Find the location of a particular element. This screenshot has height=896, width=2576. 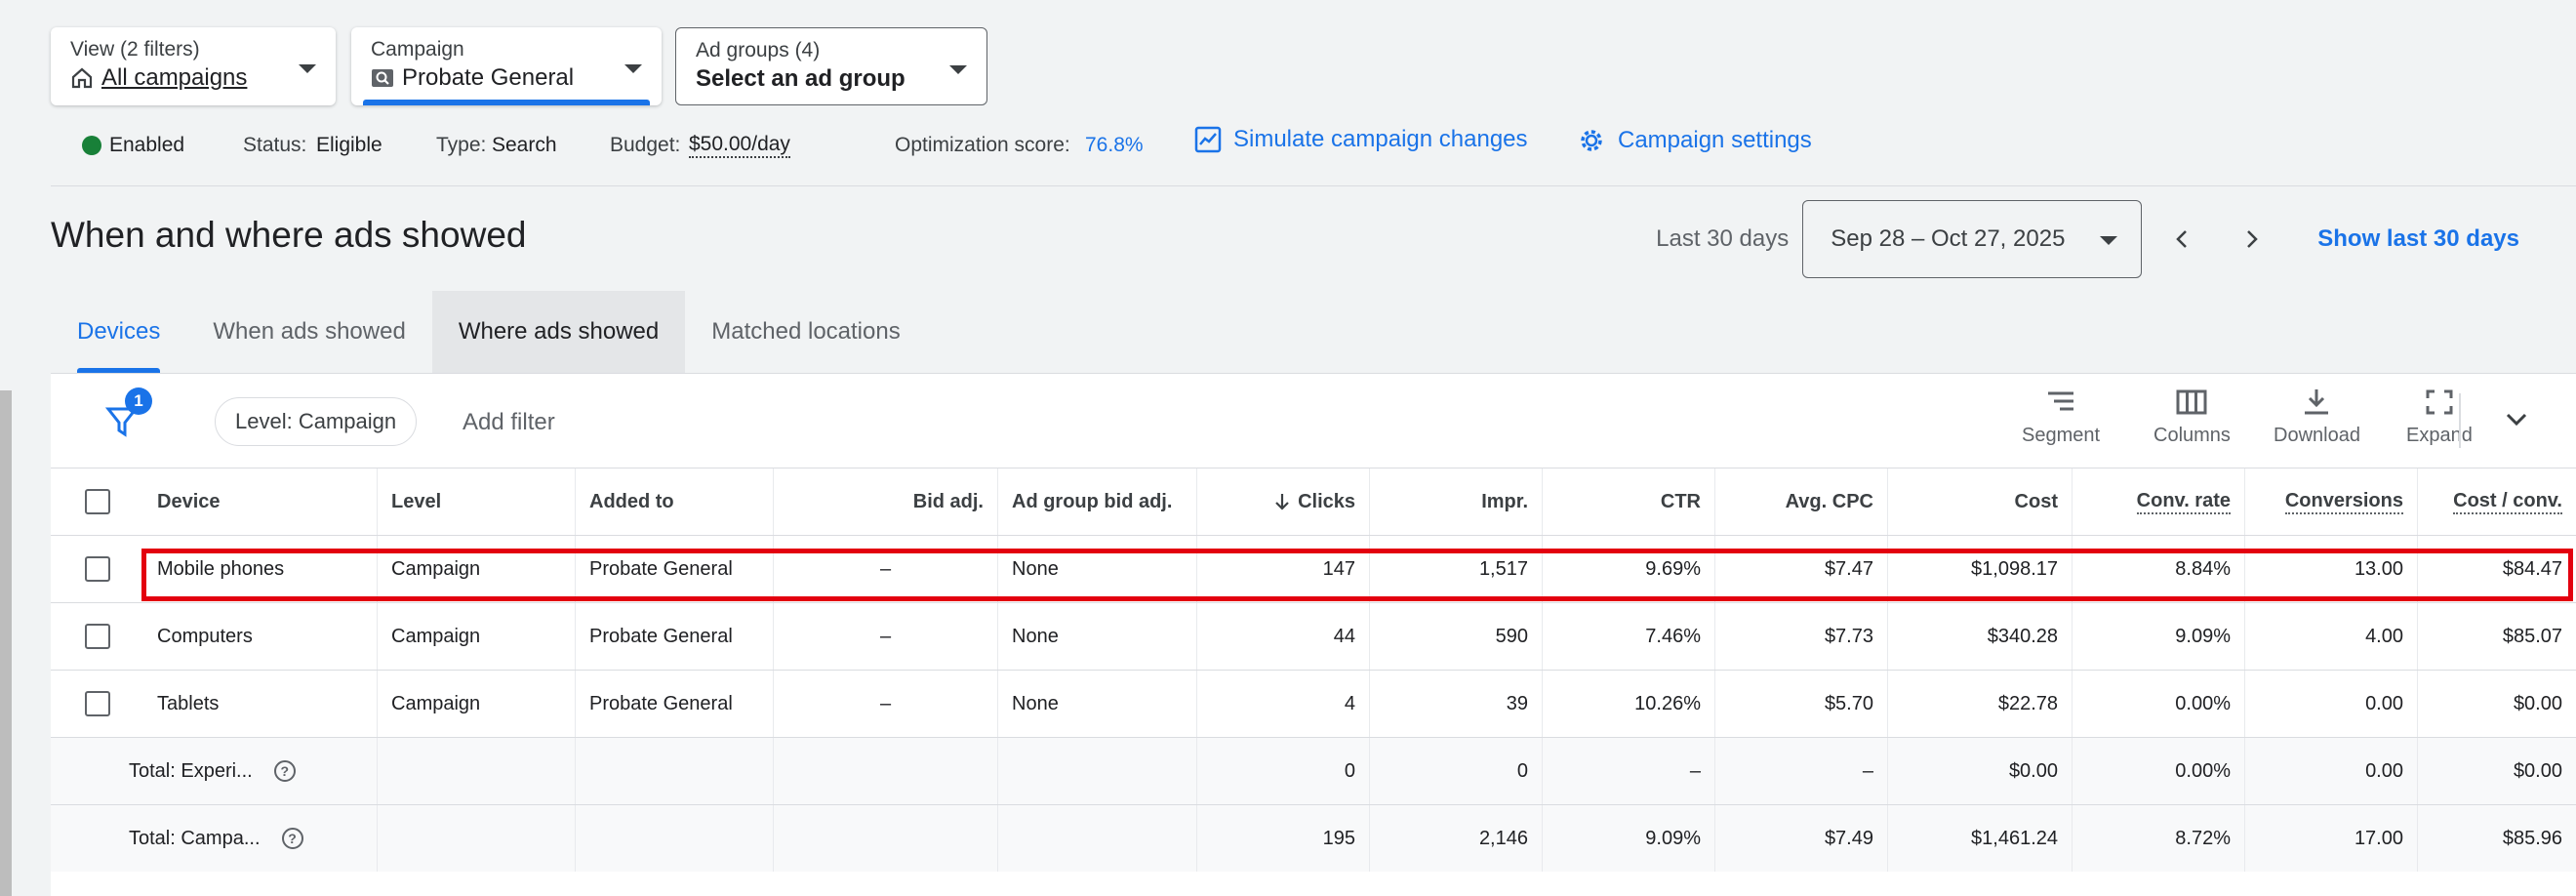

cell-clicks-value: 0 is located at coordinates (1349, 770).